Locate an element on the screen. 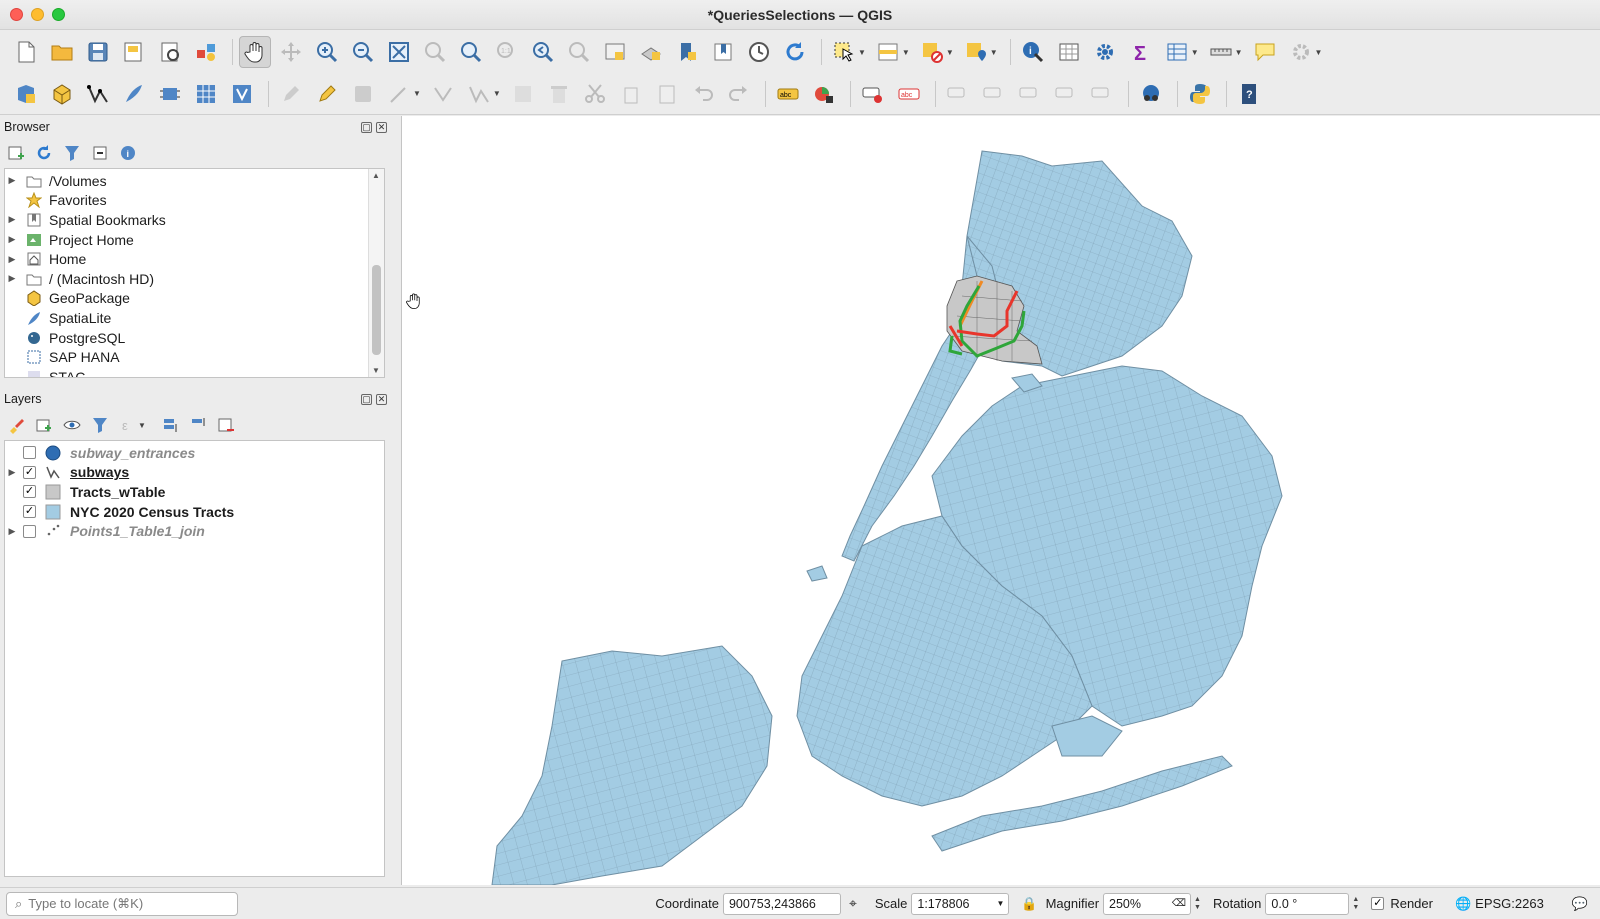 This screenshot has width=1600, height=919. browser-item: Favorites is located at coordinates (194, 201).